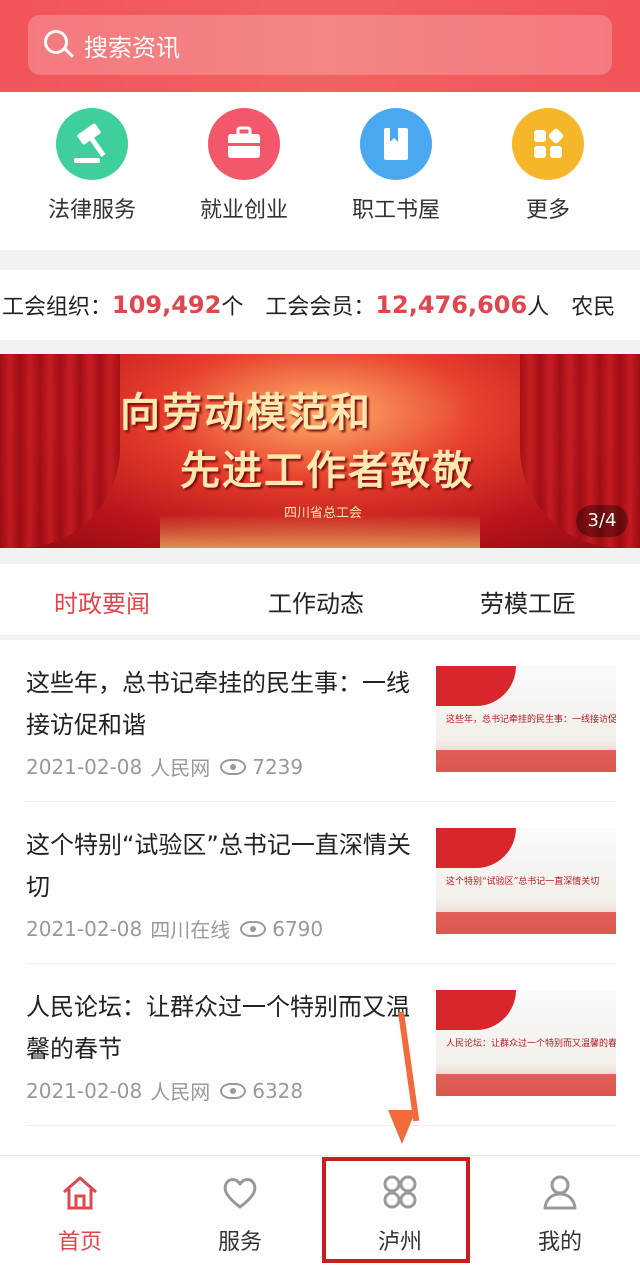  What do you see at coordinates (321, 1125) in the screenshot?
I see `divider` at bounding box center [321, 1125].